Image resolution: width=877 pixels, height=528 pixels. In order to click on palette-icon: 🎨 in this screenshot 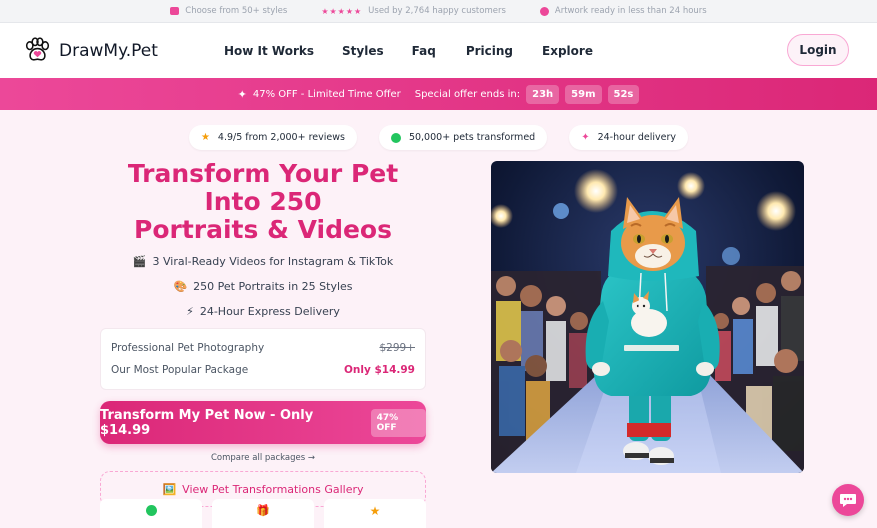, I will do `click(180, 286)`.